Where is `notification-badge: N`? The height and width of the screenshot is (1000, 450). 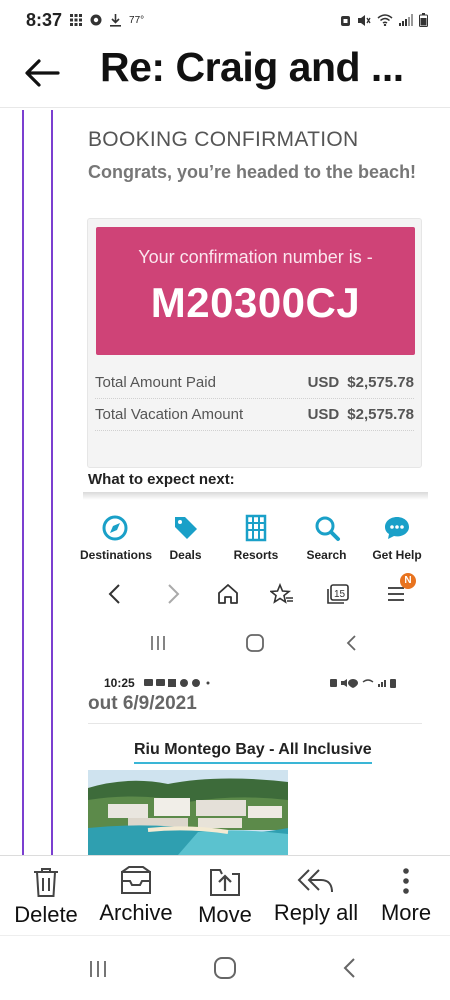
notification-badge: N is located at coordinates (408, 581).